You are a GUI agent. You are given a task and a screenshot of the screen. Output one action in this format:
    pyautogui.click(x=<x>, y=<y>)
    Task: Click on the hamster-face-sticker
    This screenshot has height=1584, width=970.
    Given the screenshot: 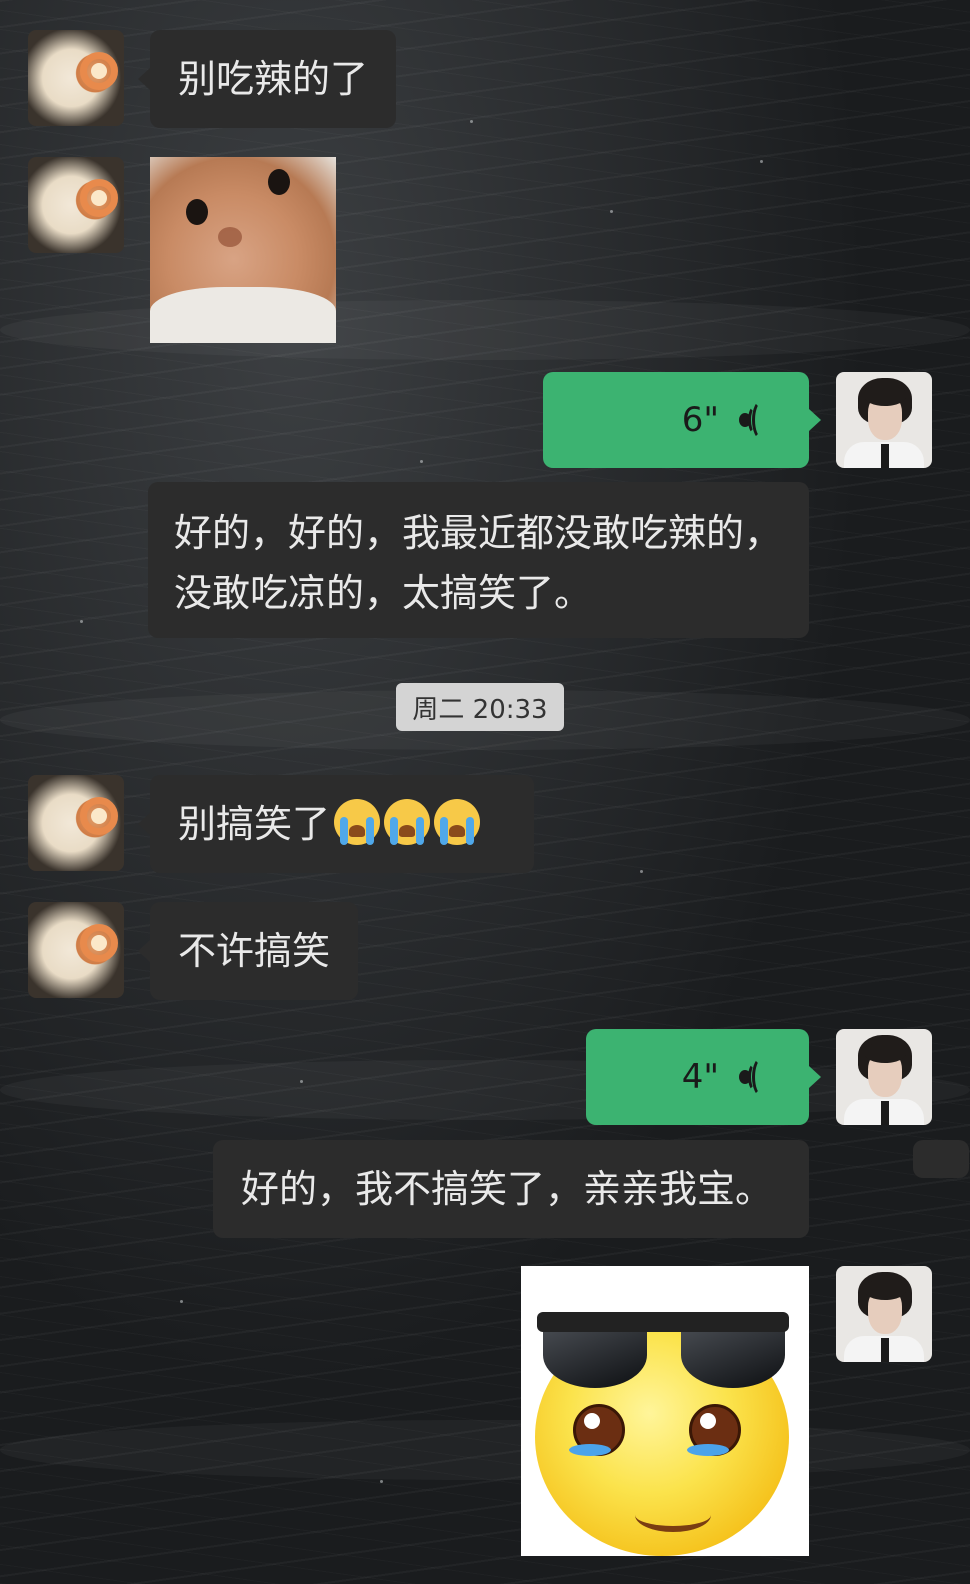 What is the action you would take?
    pyautogui.click(x=243, y=250)
    